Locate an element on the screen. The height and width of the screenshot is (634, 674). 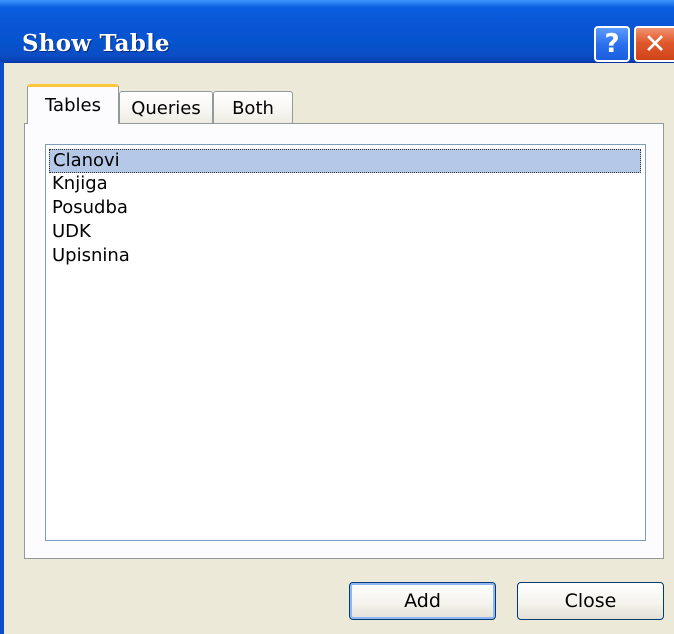
add-button-label: Add is located at coordinates (422, 601).